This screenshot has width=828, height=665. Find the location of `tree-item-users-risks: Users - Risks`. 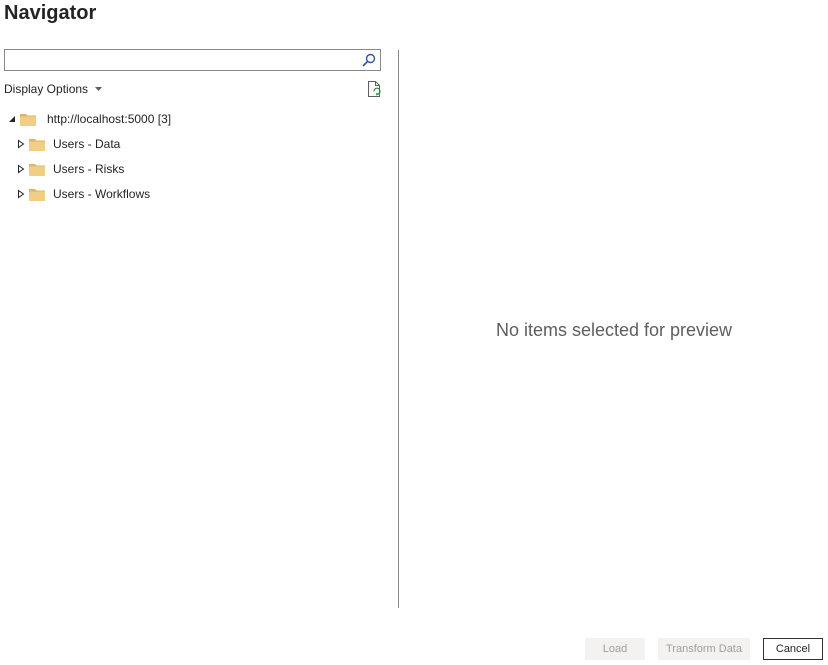

tree-item-users-risks: Users - Risks is located at coordinates (70, 169).